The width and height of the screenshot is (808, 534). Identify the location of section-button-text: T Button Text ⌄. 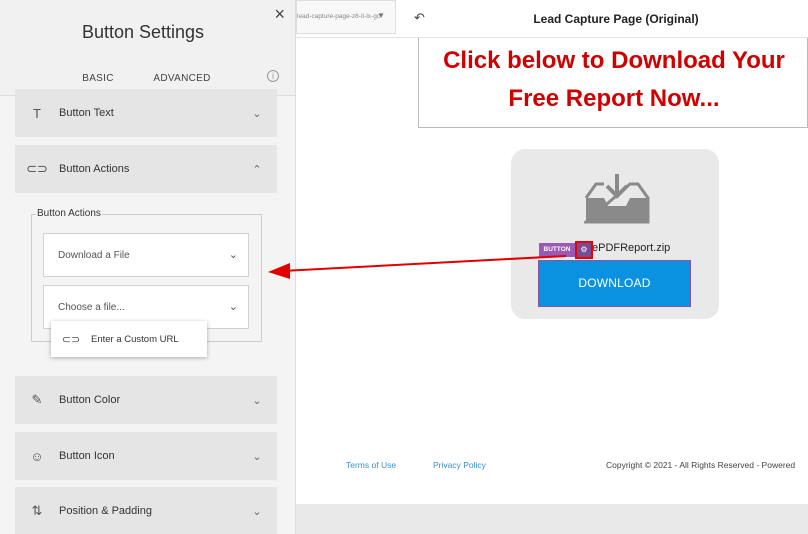
(146, 113).